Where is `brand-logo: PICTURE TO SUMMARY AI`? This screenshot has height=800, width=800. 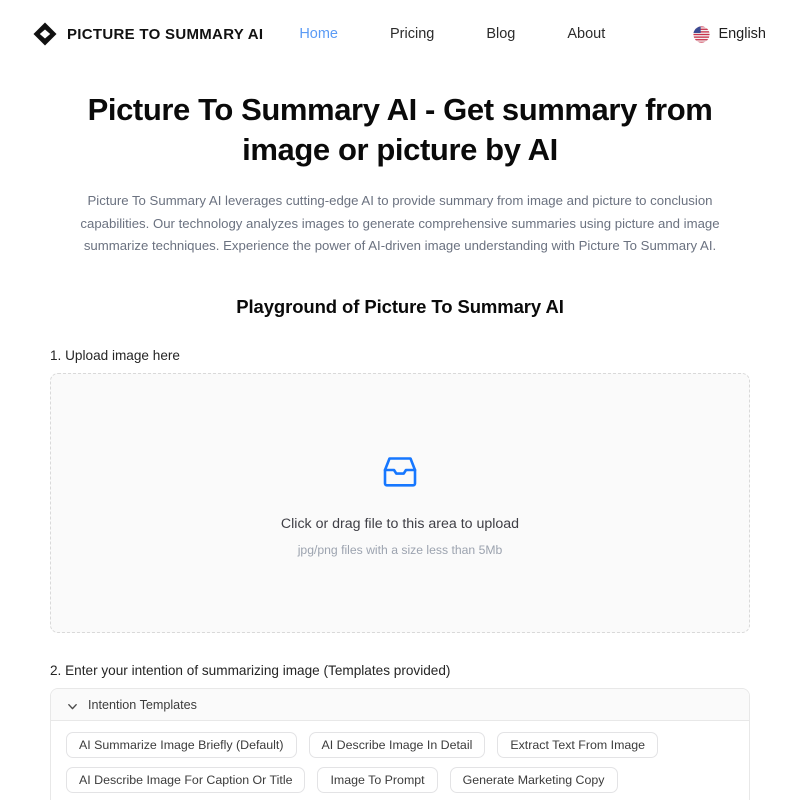
brand-logo: PICTURE TO SUMMARY AI is located at coordinates (147, 34).